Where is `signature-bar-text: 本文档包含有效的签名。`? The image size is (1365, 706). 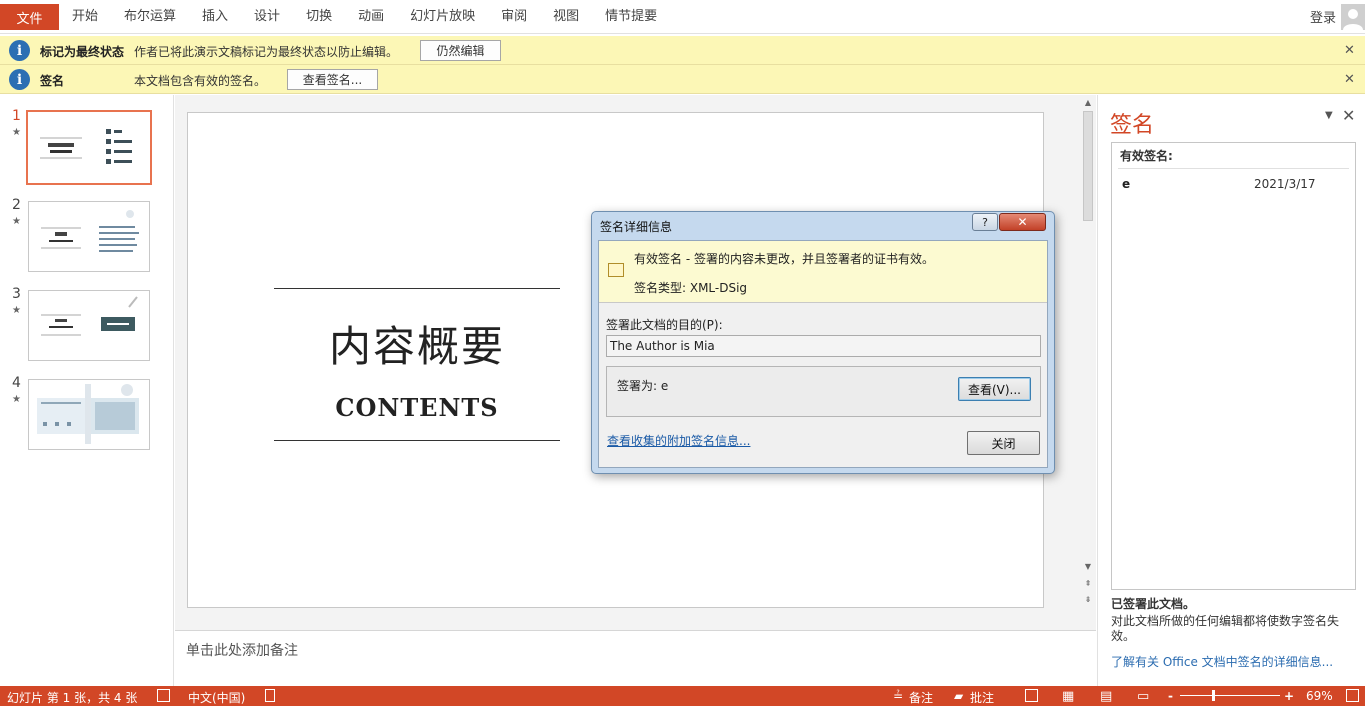
signature-bar-text: 本文档包含有效的签名。 is located at coordinates (200, 81).